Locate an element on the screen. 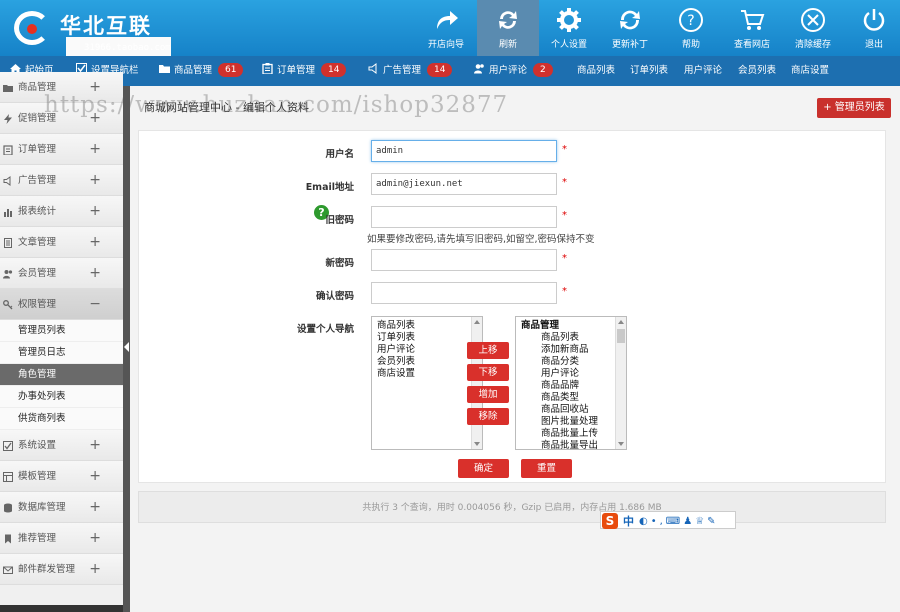 This screenshot has height=612, width=900. nav-orders-label: 订单管理 is located at coordinates (296, 70).